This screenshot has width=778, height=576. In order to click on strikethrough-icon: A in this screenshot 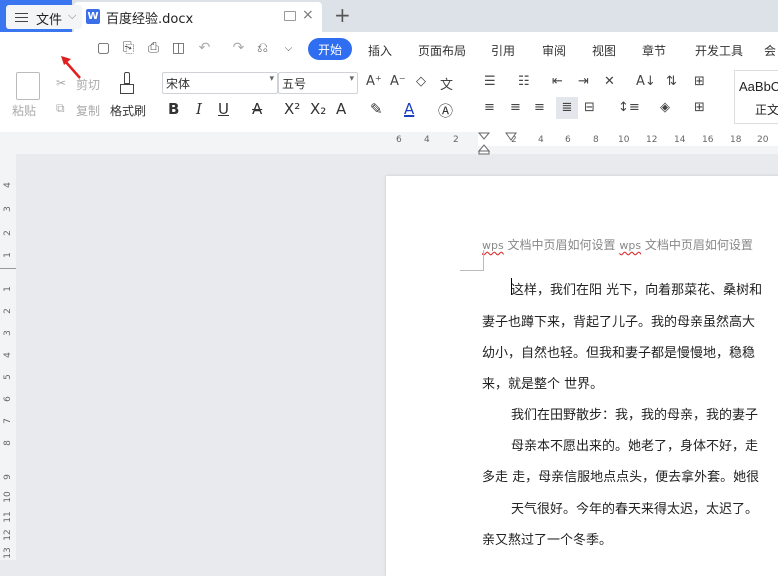, I will do `click(257, 109)`.